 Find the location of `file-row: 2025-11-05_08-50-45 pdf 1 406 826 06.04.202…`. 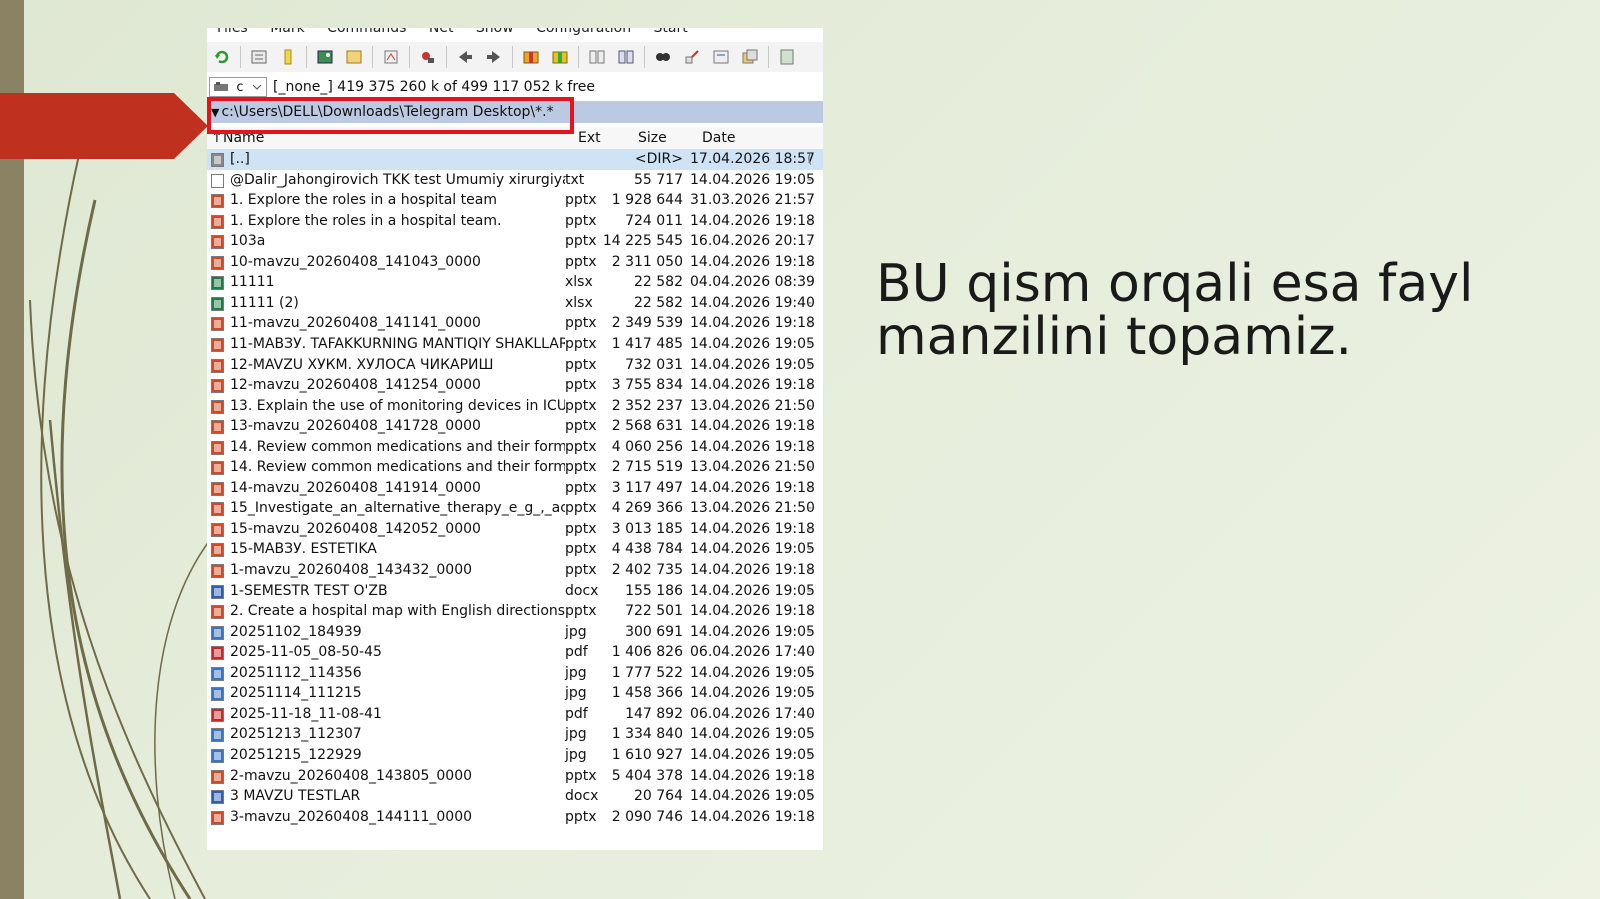

file-row: 2025-11-05_08-50-45 pdf 1 406 826 06.04.202… is located at coordinates (515, 652).